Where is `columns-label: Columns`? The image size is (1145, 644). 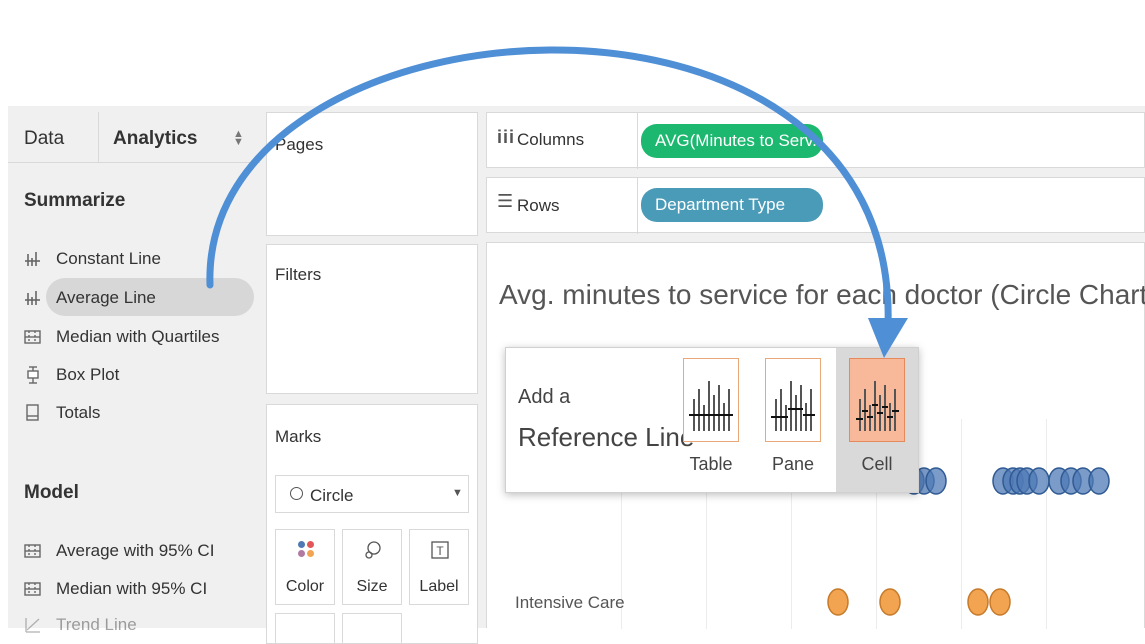
columns-label: Columns is located at coordinates (551, 139).